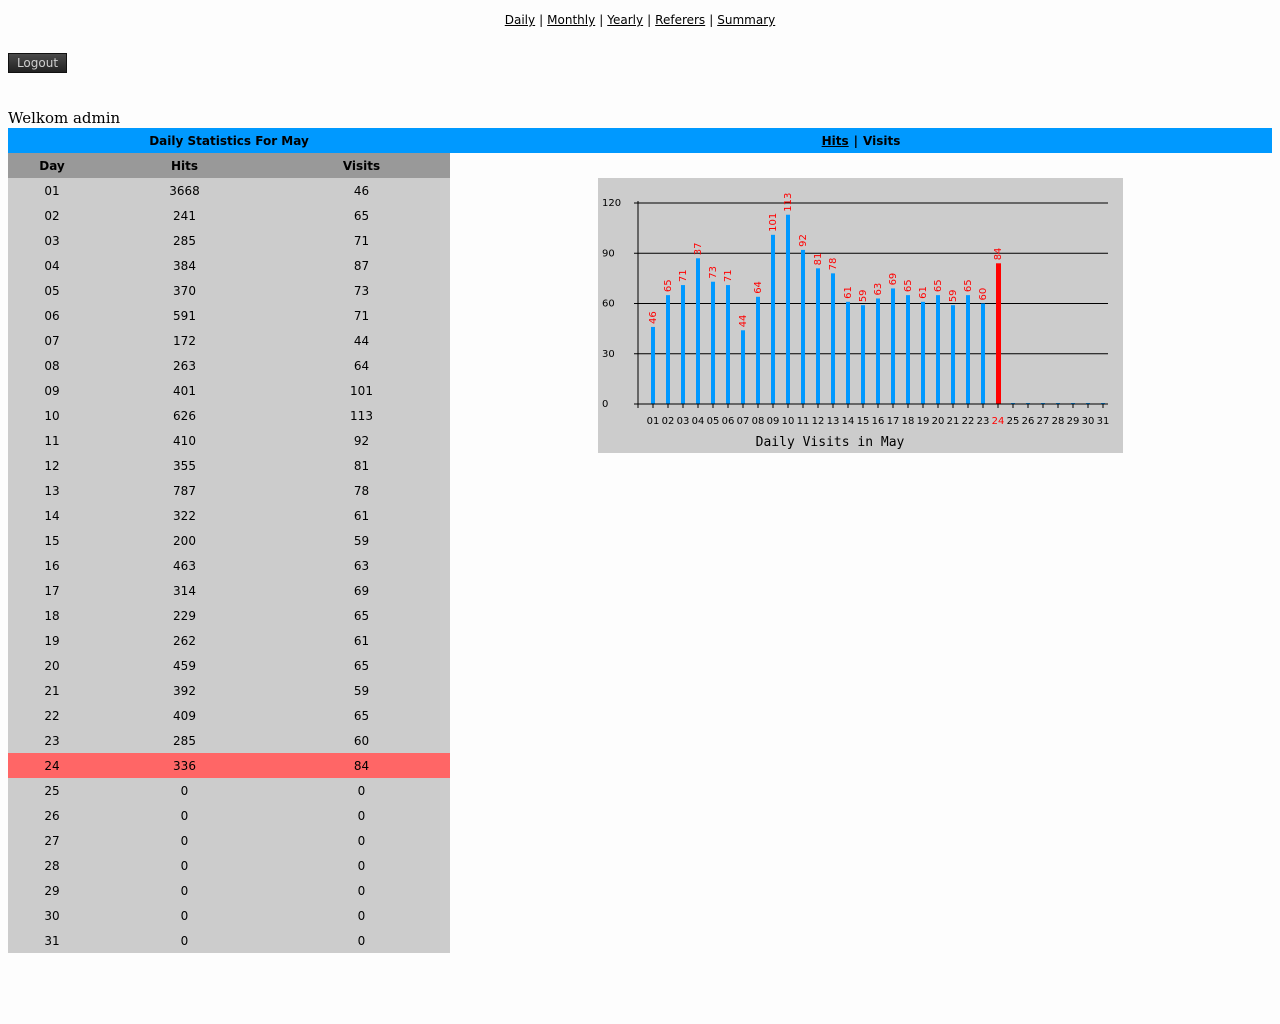 Image resolution: width=1280 pixels, height=1024 pixels. I want to click on hits-cell: 200, so click(184, 540).